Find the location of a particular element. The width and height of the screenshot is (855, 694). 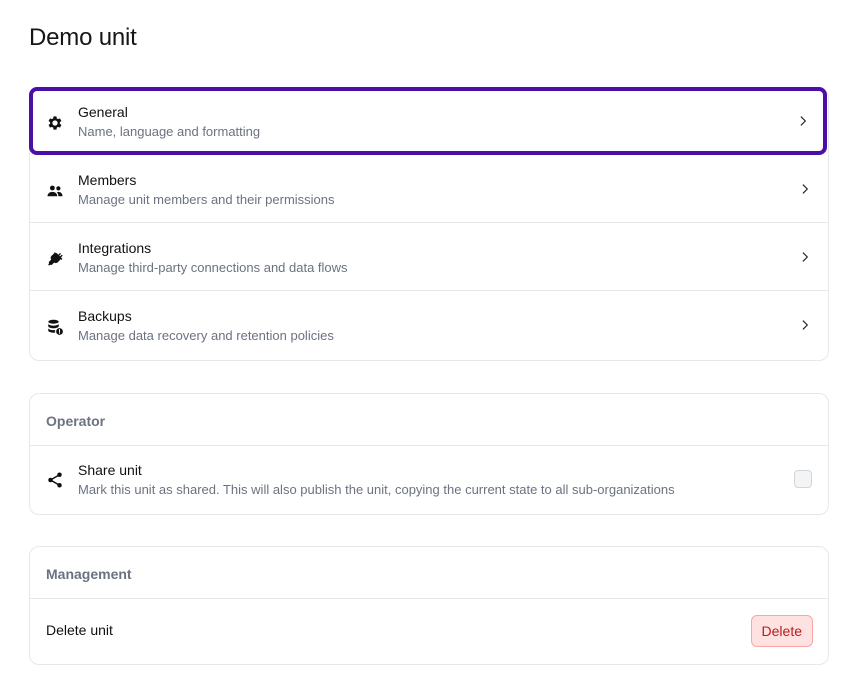

share-unit-checkbox is located at coordinates (803, 479).